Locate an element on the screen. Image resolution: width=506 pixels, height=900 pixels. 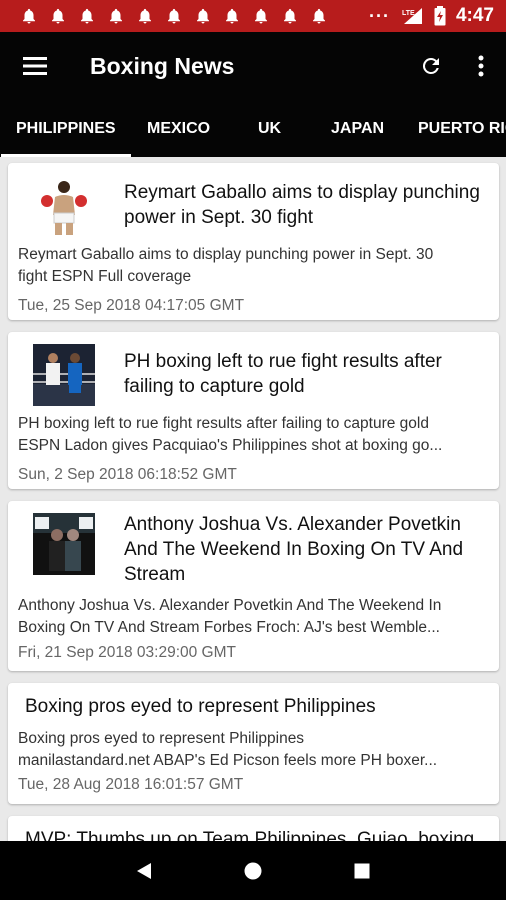
news-card-date: Tue, 25 Sep 2018 04:17:05 GMT is located at coordinates (131, 305).